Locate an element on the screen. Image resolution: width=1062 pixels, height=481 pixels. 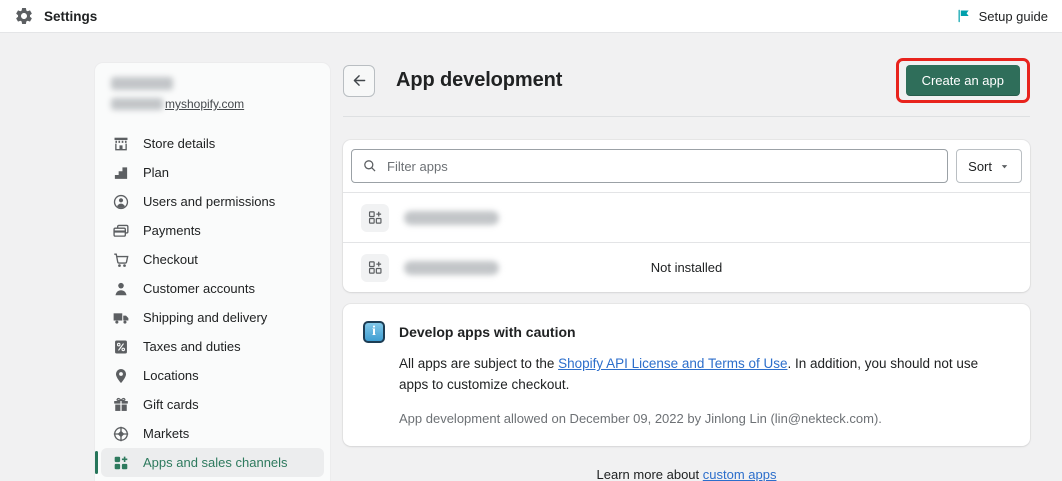
apps-icon is located at coordinates (121, 463).